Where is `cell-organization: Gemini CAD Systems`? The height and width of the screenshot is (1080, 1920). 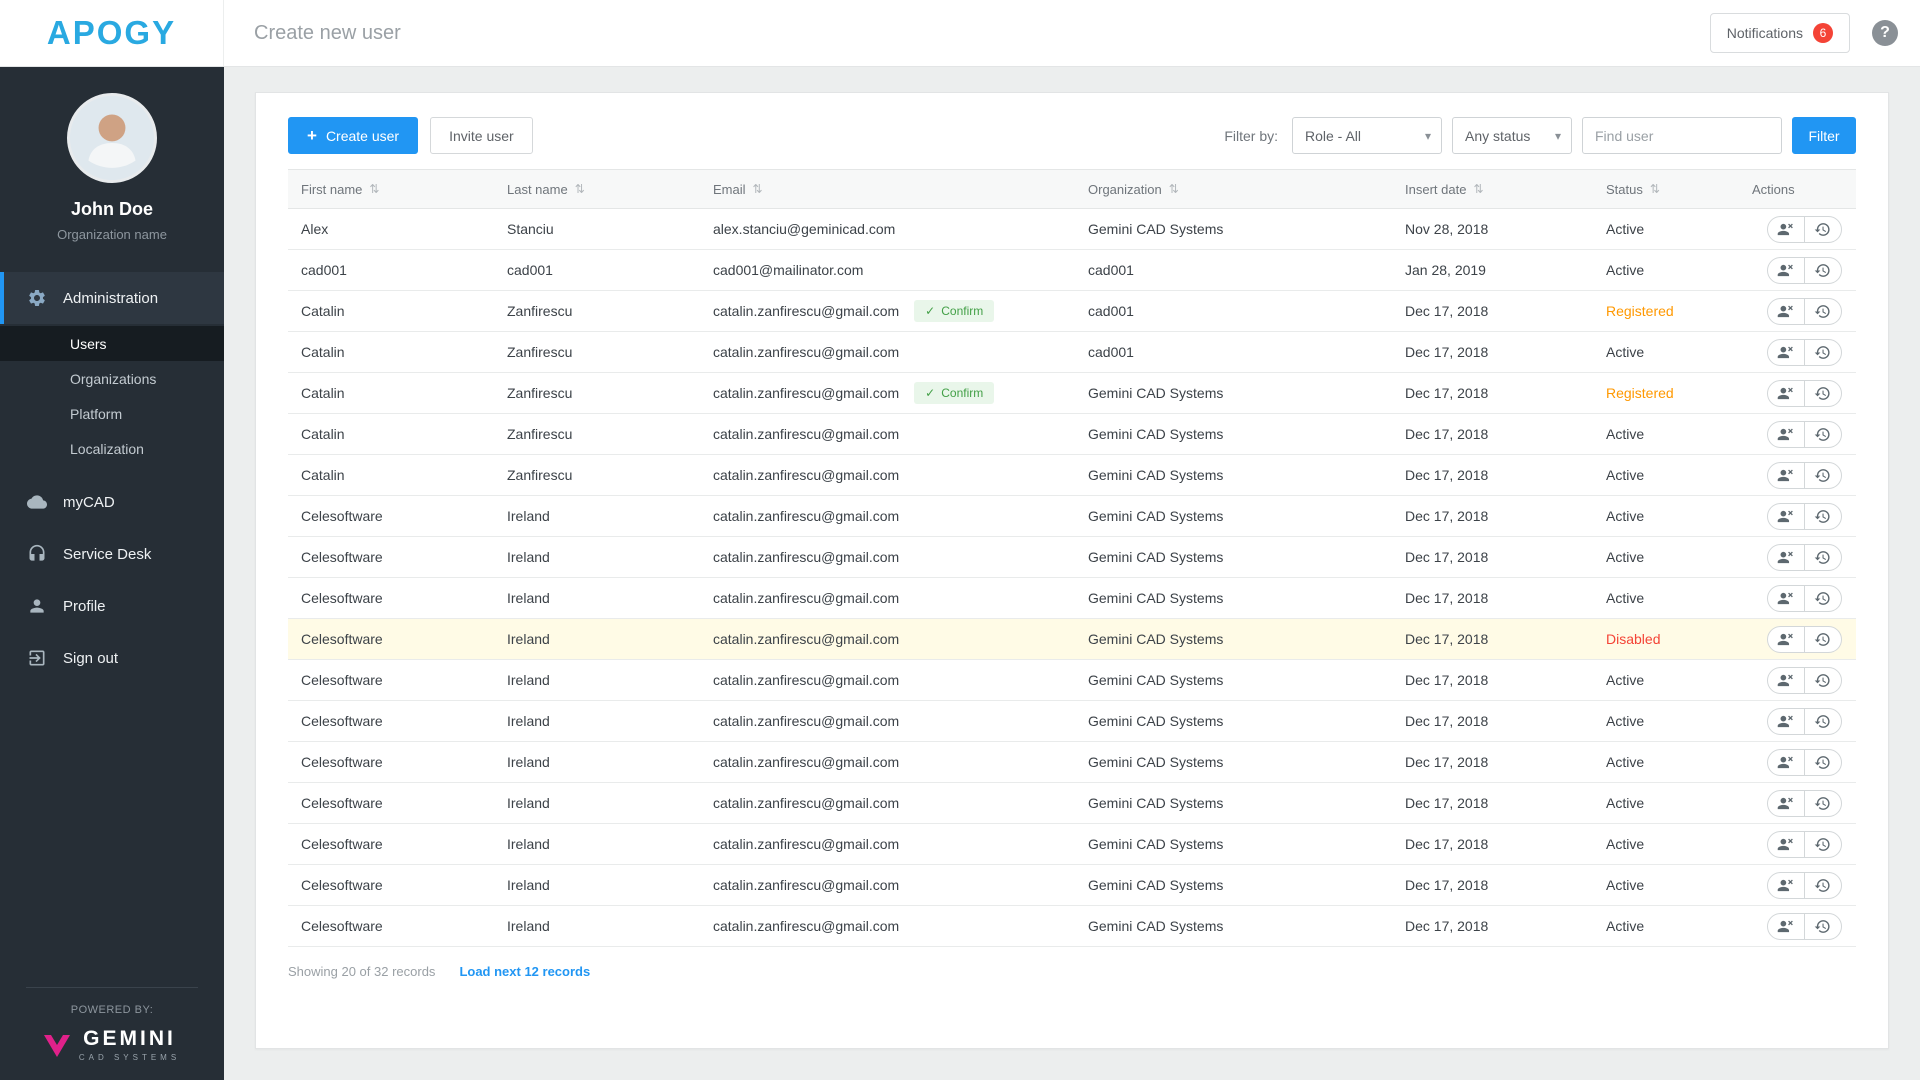 cell-organization: Gemini CAD Systems is located at coordinates (1156, 885).